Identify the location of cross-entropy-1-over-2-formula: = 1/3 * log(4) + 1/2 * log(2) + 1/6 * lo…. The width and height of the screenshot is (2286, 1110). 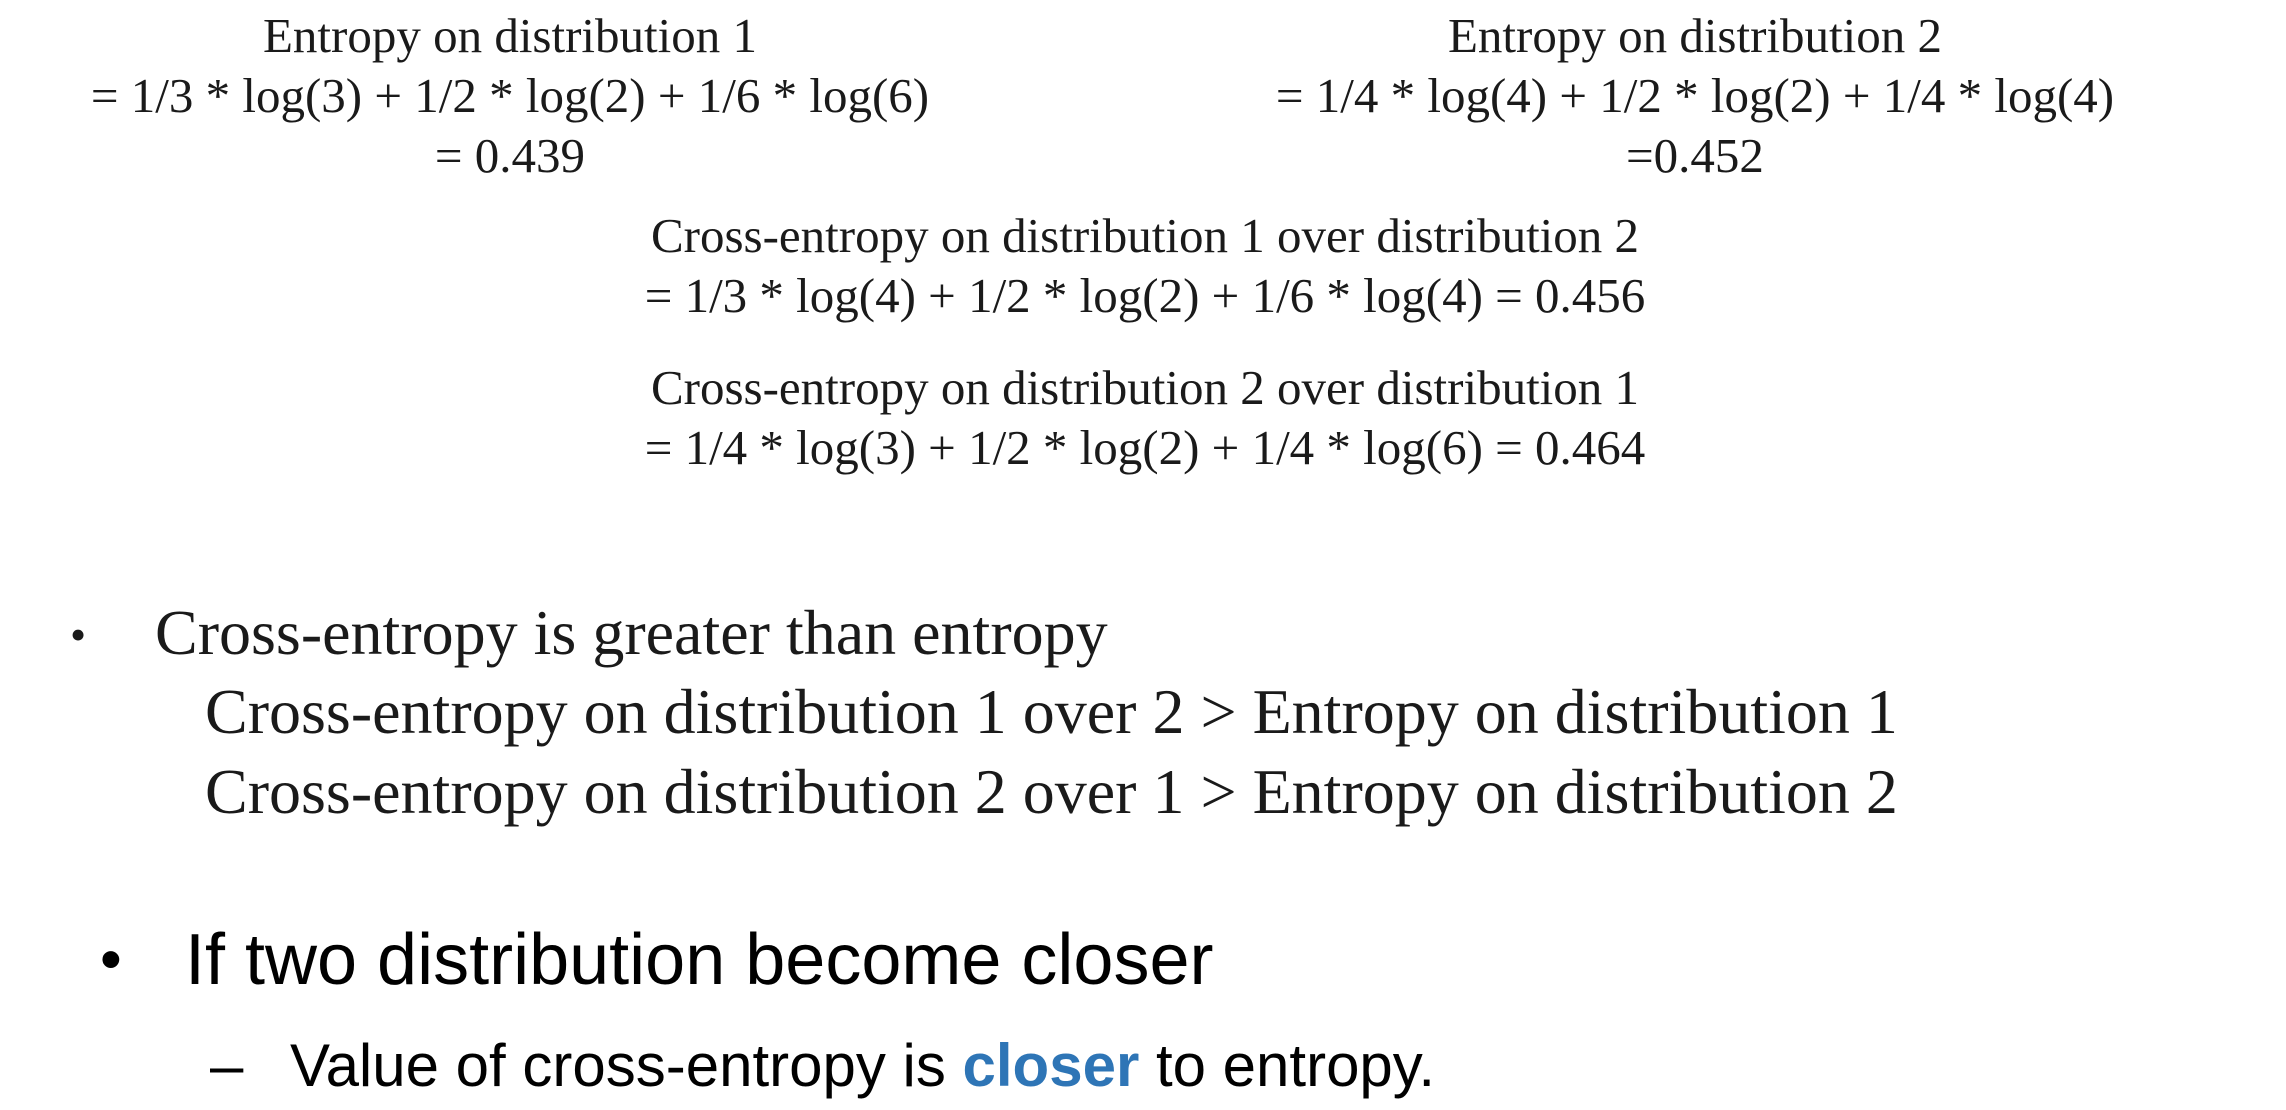
(1145, 295).